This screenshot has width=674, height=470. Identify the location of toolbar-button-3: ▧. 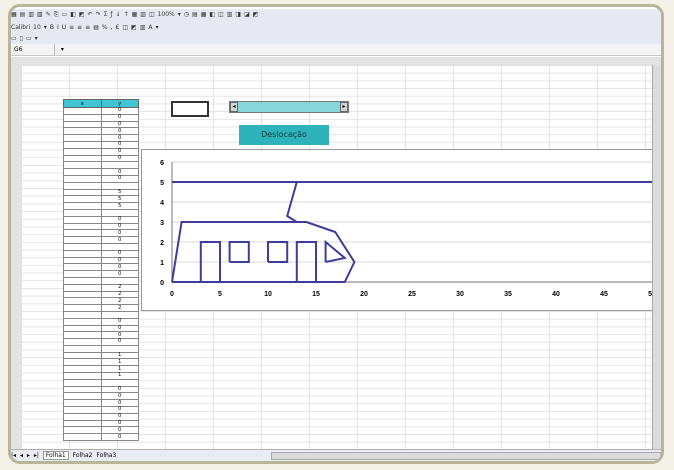
(40, 14).